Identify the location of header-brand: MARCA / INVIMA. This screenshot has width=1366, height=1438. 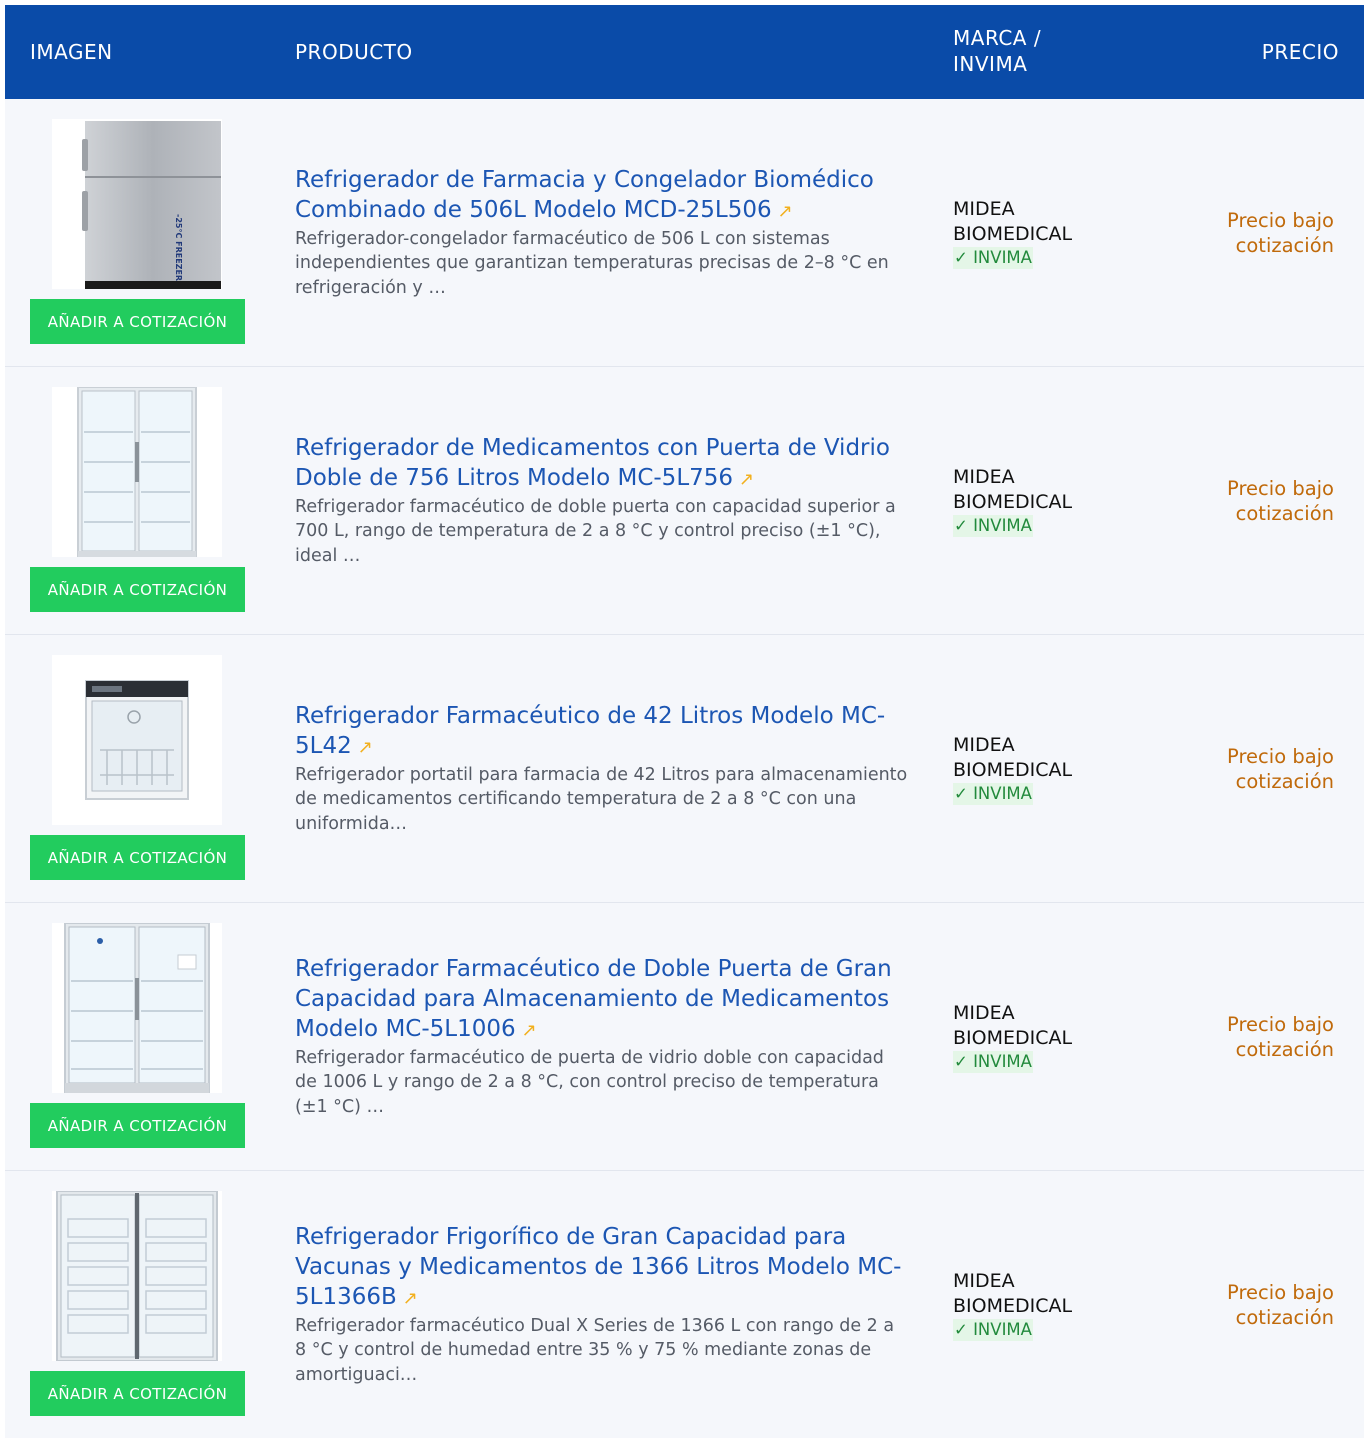
(997, 51).